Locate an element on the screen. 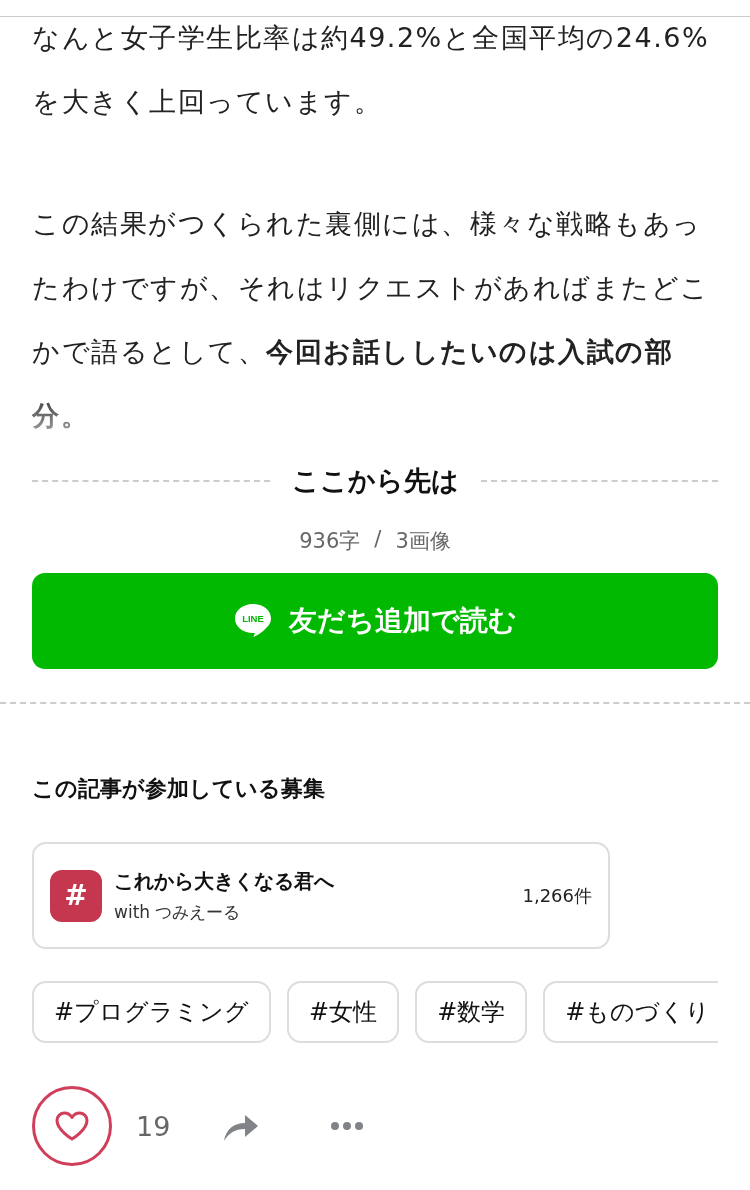  paragraph: なんと女子学生比率は約49.2%と全国平均の24.6%を大きく上回っています。 is located at coordinates (371, 70).